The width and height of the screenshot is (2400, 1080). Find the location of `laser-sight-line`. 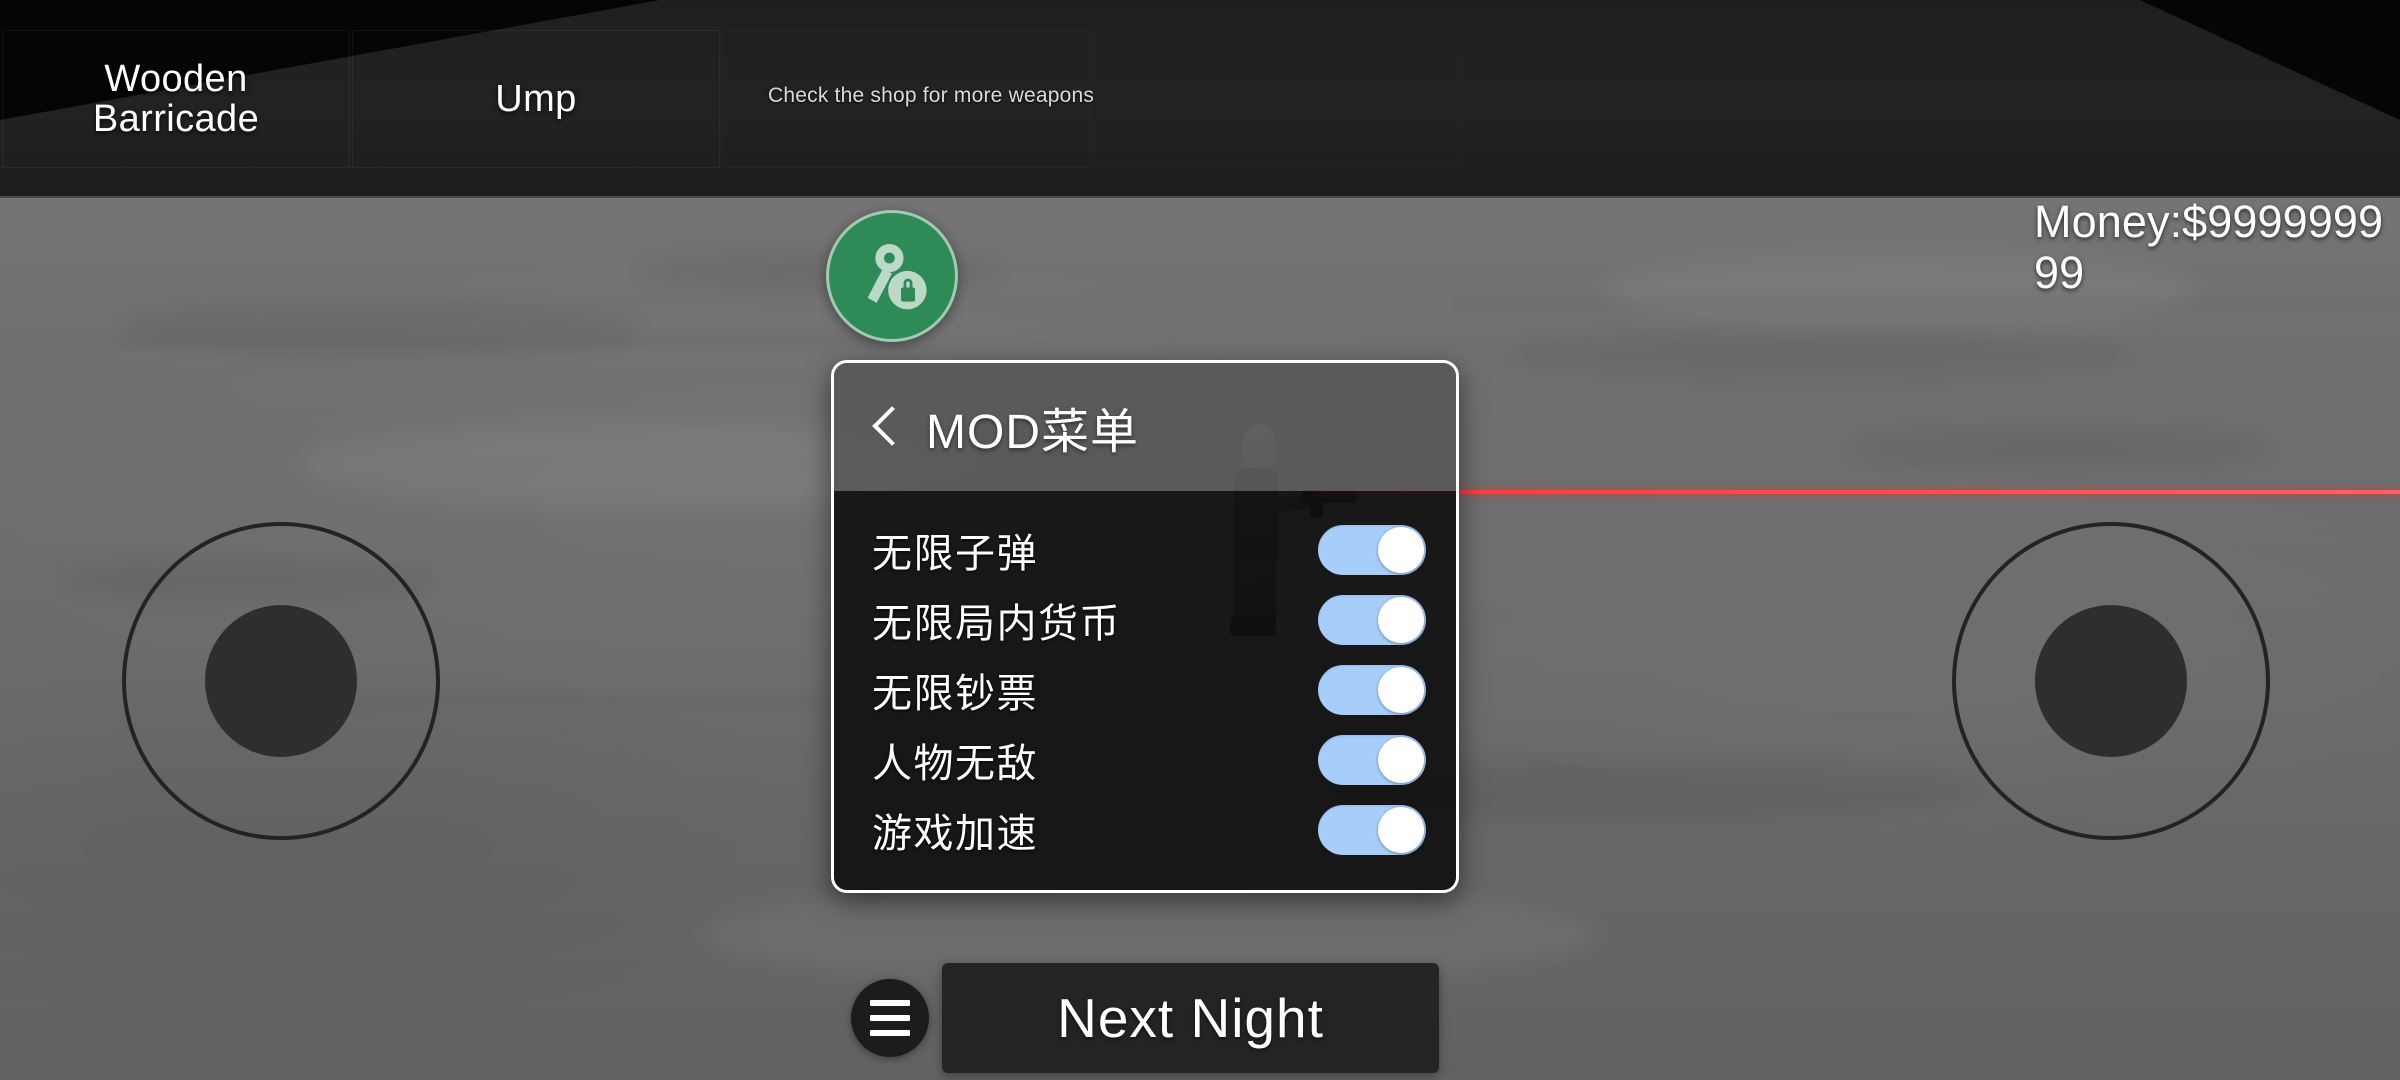

laser-sight-line is located at coordinates (1860, 492).